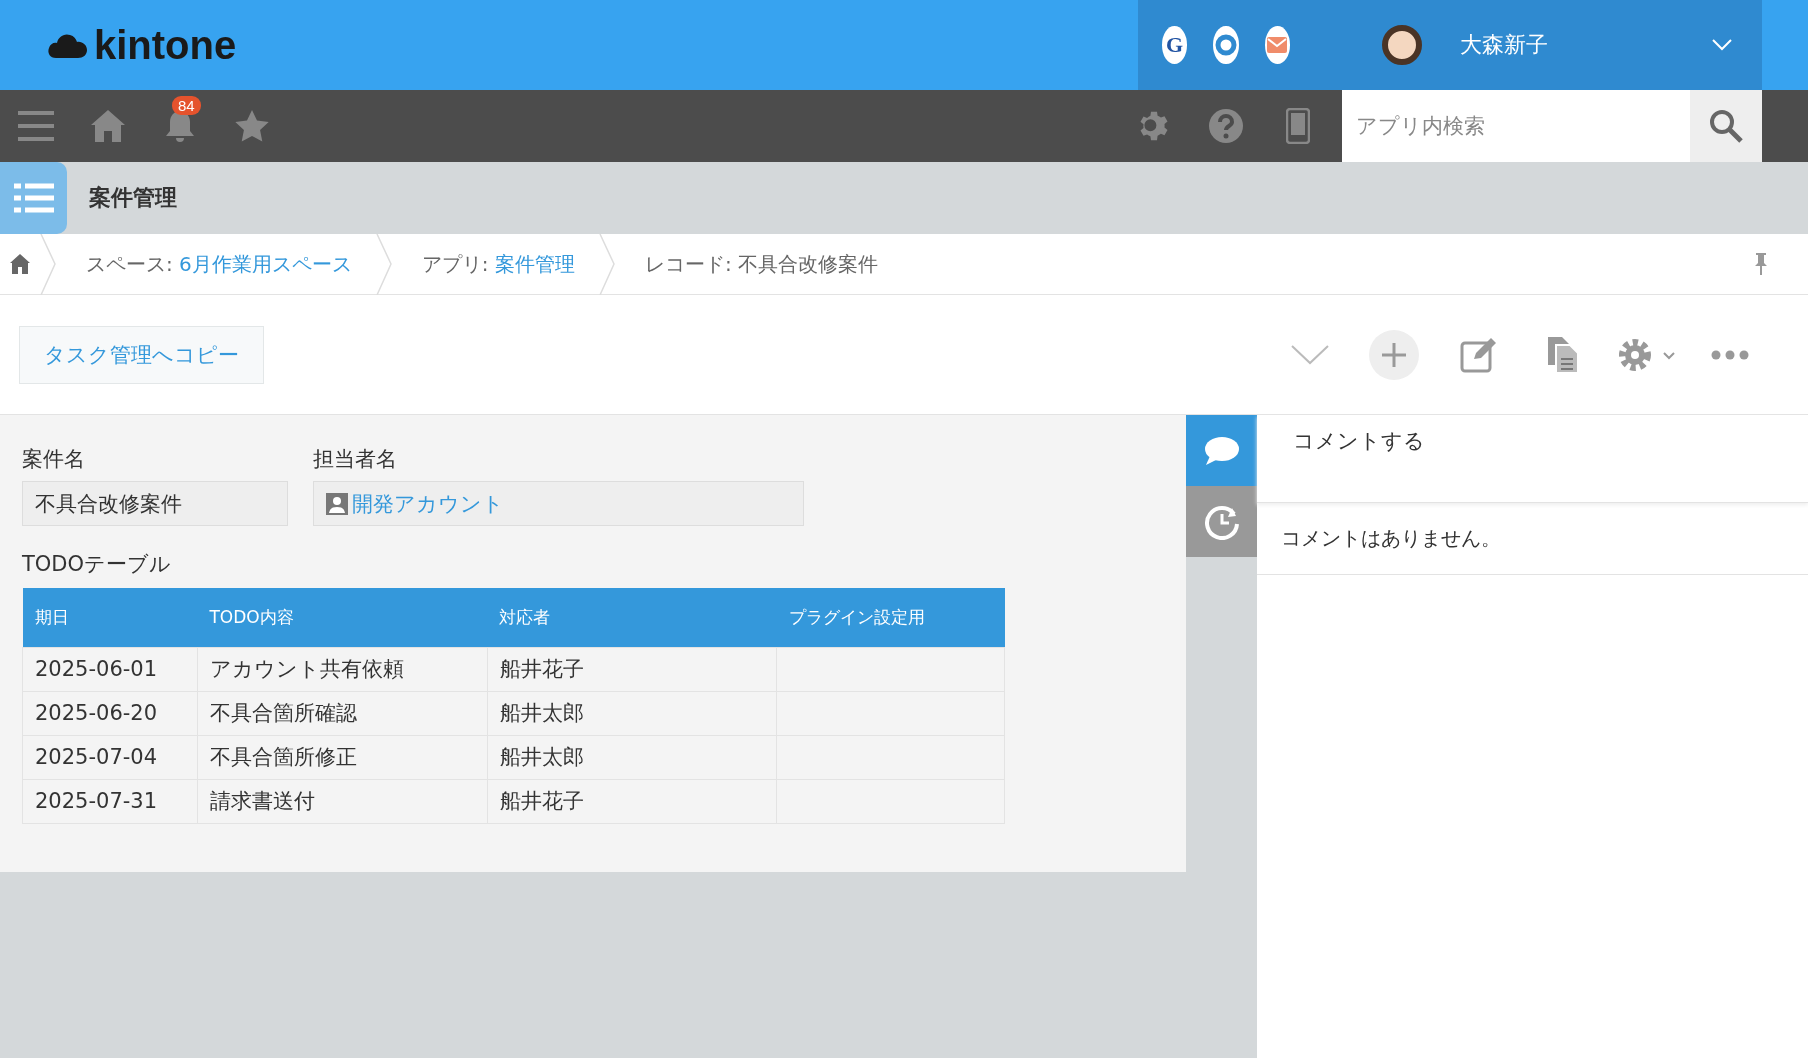 The height and width of the screenshot is (1058, 1808). What do you see at coordinates (110, 617) in the screenshot?
I see `column-header: 期日` at bounding box center [110, 617].